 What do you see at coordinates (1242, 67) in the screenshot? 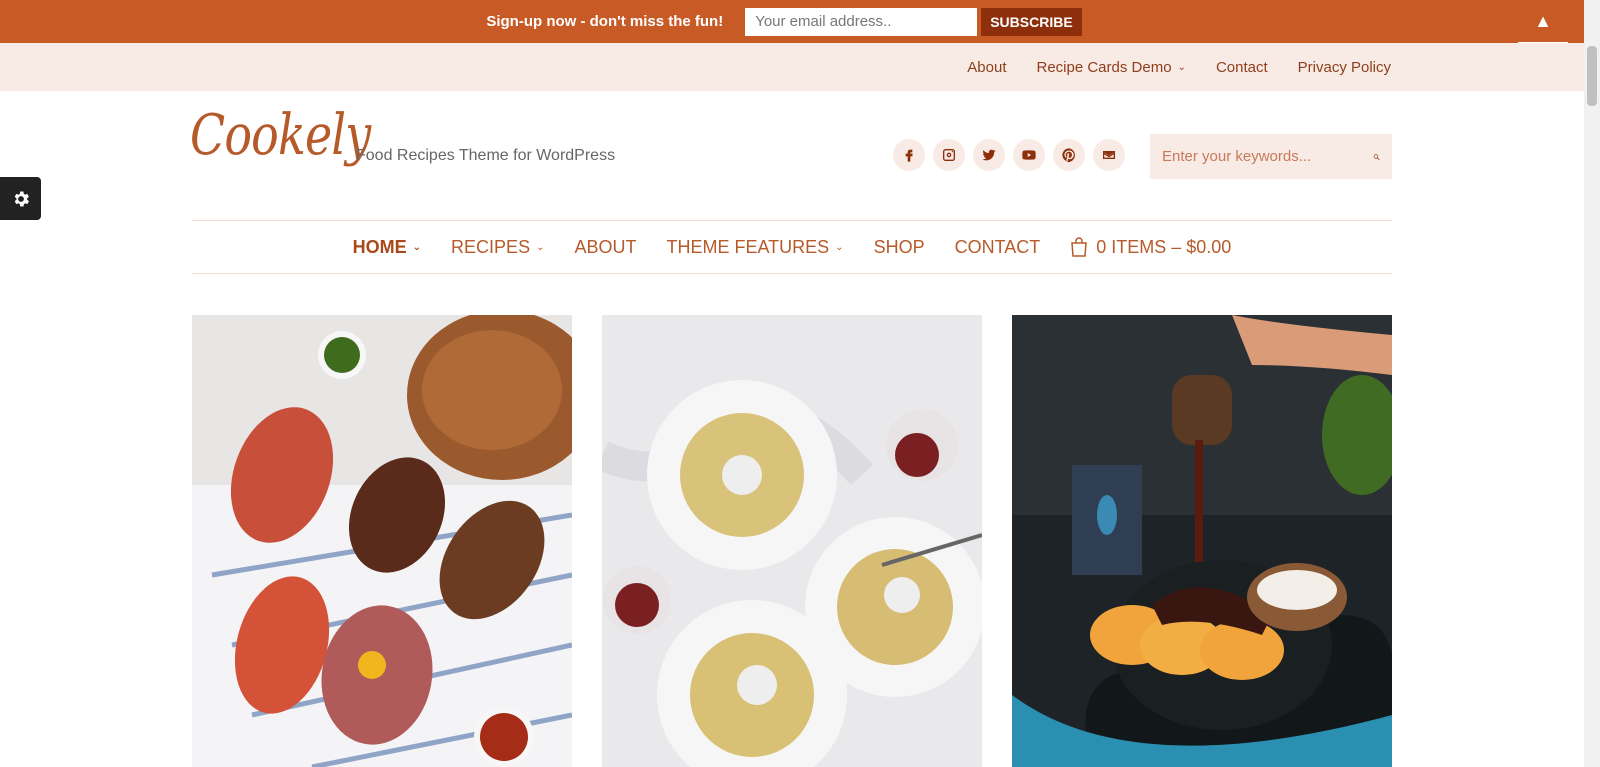
I see `top-nav-contact: Contact` at bounding box center [1242, 67].